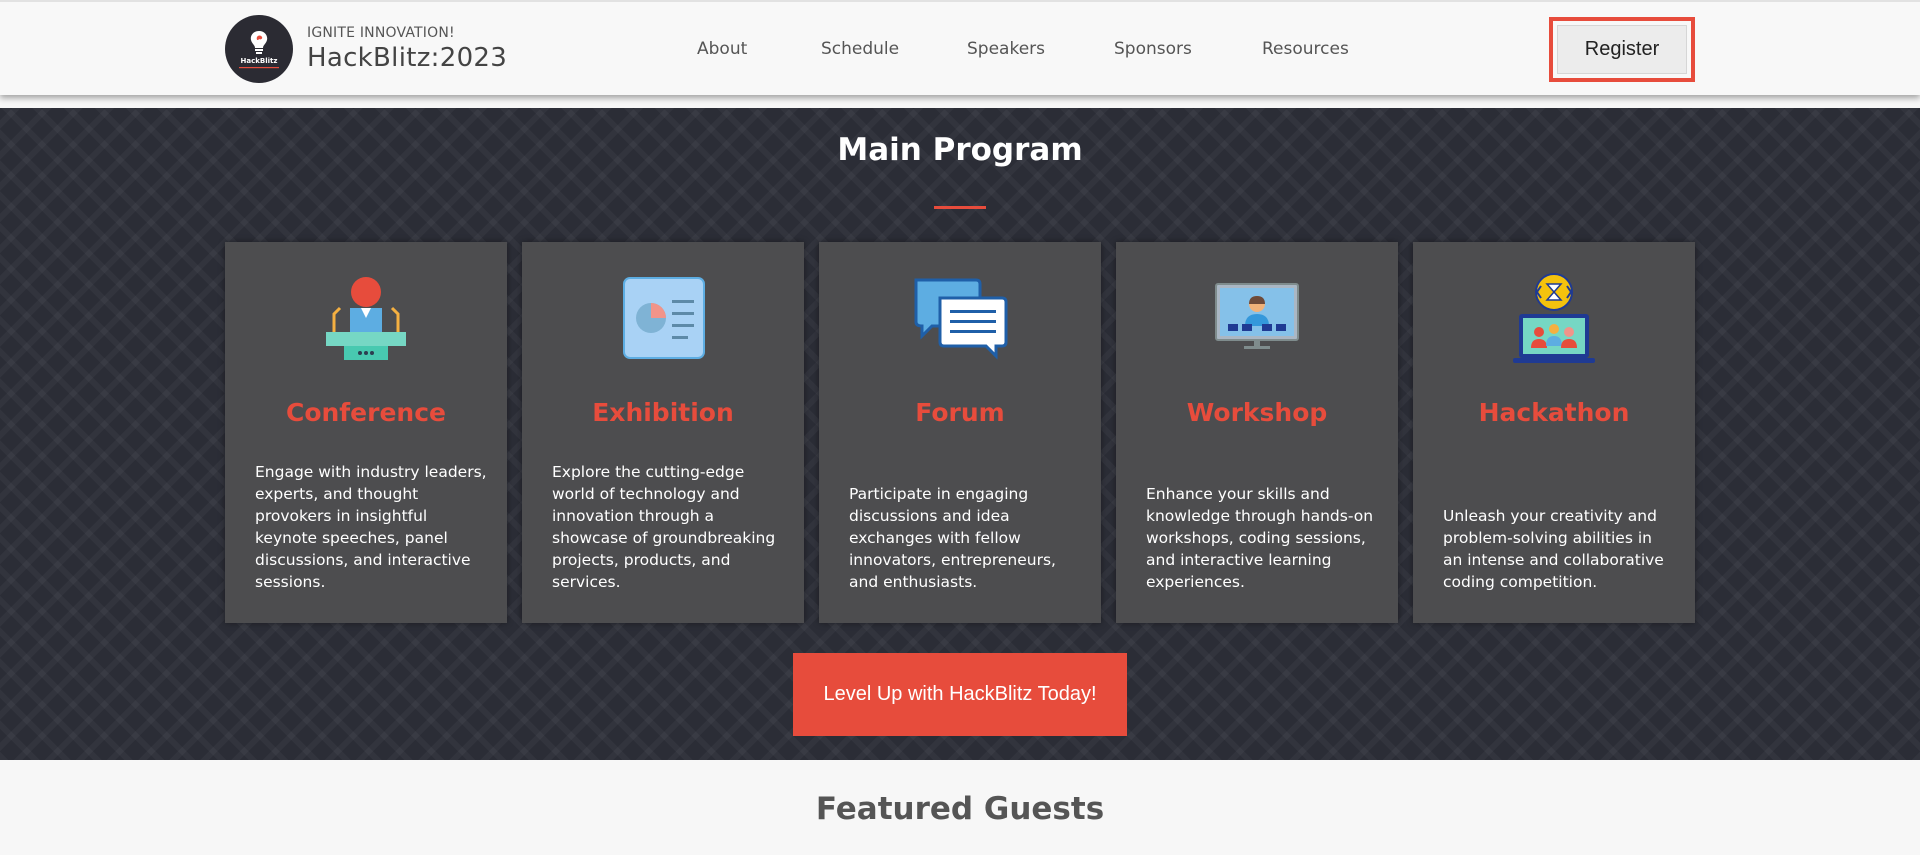  Describe the element at coordinates (366, 318) in the screenshot. I see `podium-speaker-icon` at that location.